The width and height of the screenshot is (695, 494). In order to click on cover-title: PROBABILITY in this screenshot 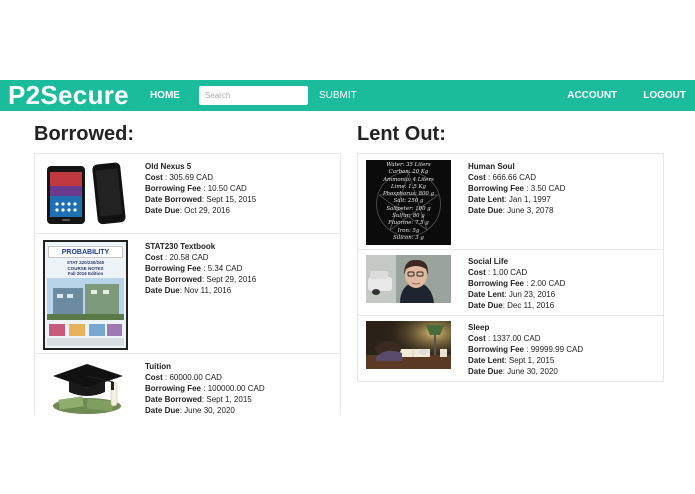, I will do `click(85, 252)`.